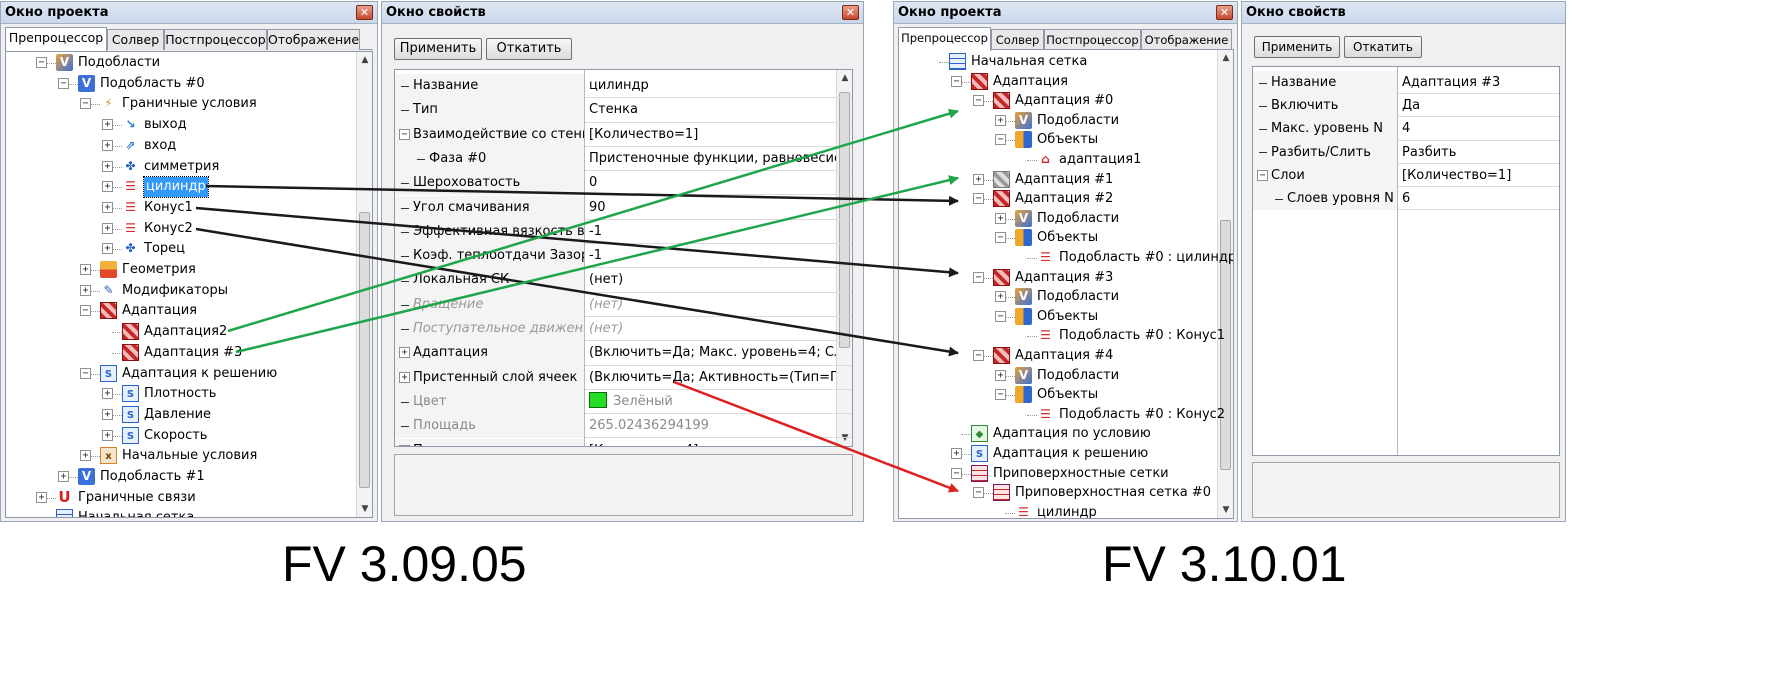 The width and height of the screenshot is (1769, 674). Describe the element at coordinates (56, 39) in the screenshot. I see `tab-preprocessor: Препроцессор` at that location.